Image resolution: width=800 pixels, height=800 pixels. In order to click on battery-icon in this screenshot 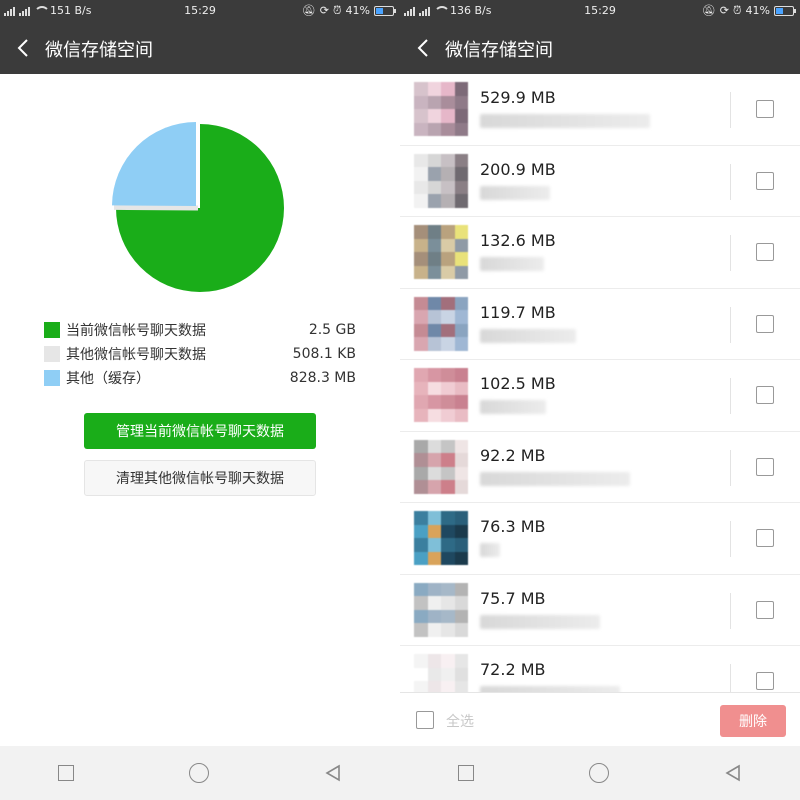, I will do `click(385, 10)`.